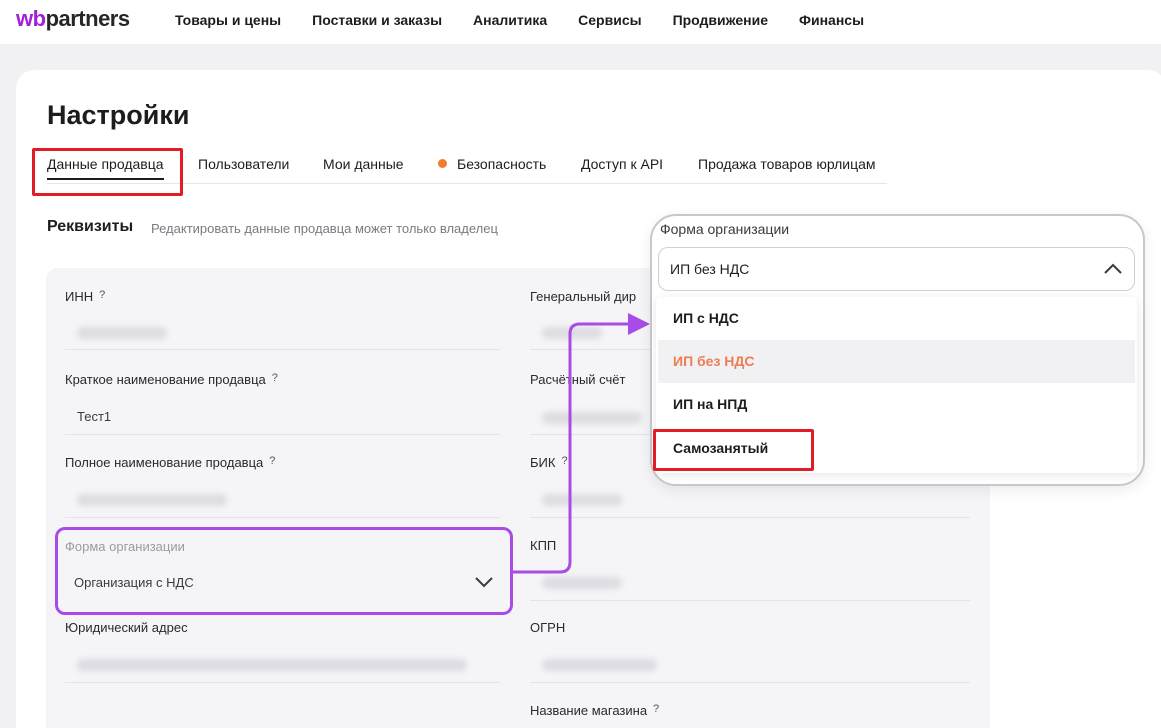 Image resolution: width=1161 pixels, height=728 pixels. What do you see at coordinates (548, 627) in the screenshot?
I see `ogrn-label: ОГРН` at bounding box center [548, 627].